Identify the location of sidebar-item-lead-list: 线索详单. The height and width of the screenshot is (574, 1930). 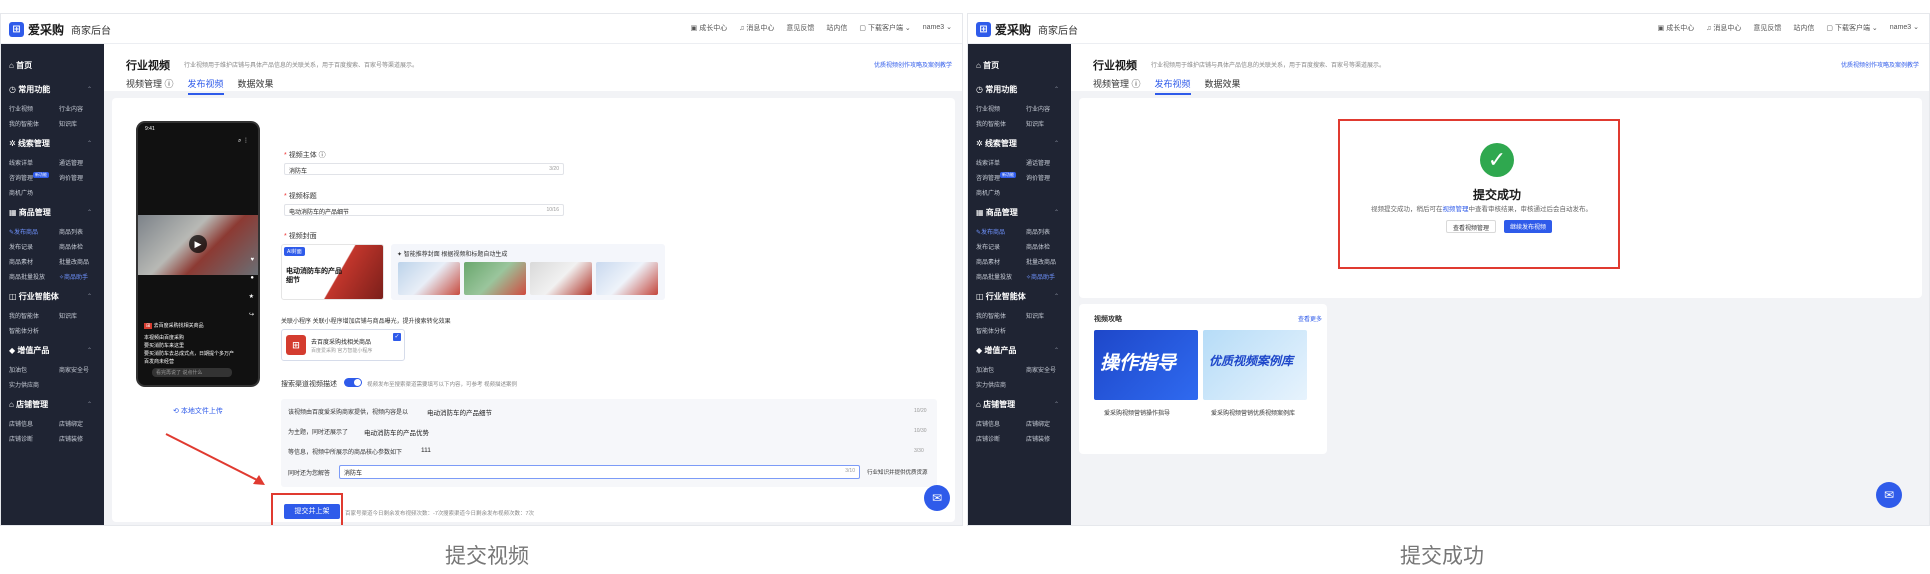
(988, 162).